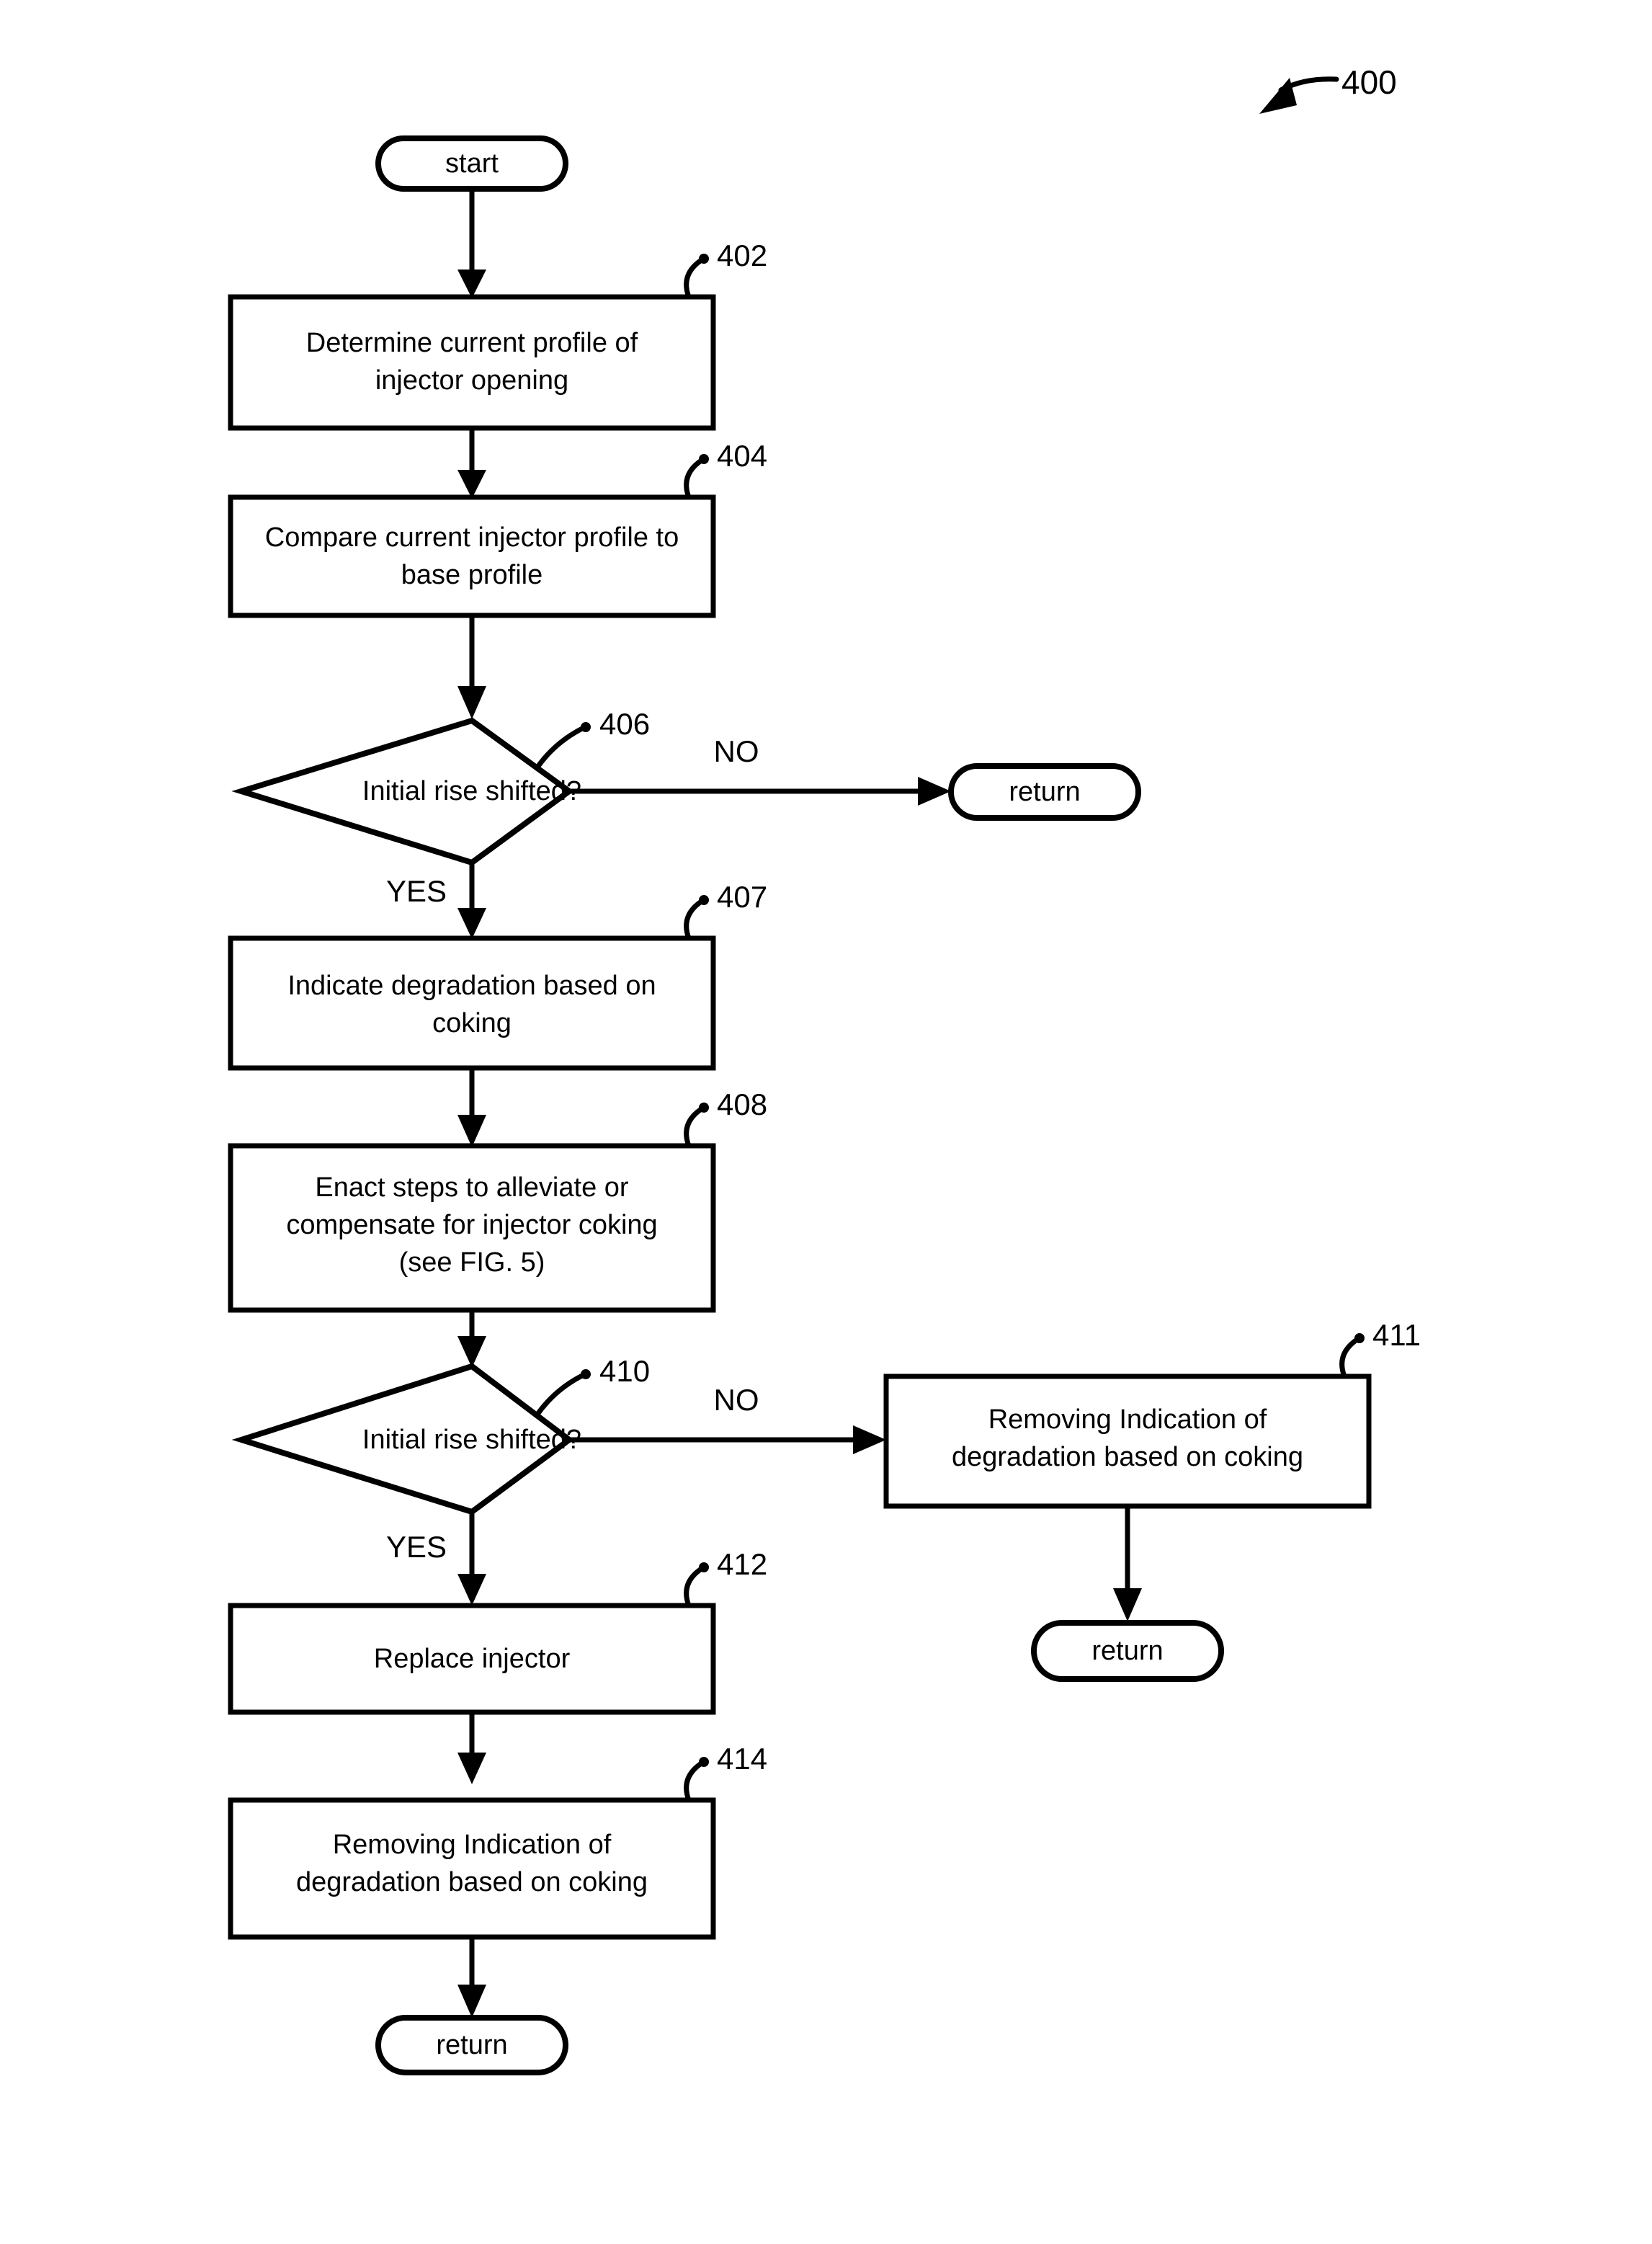  What do you see at coordinates (472, 1023) in the screenshot?
I see `step-407-line-2: coking` at bounding box center [472, 1023].